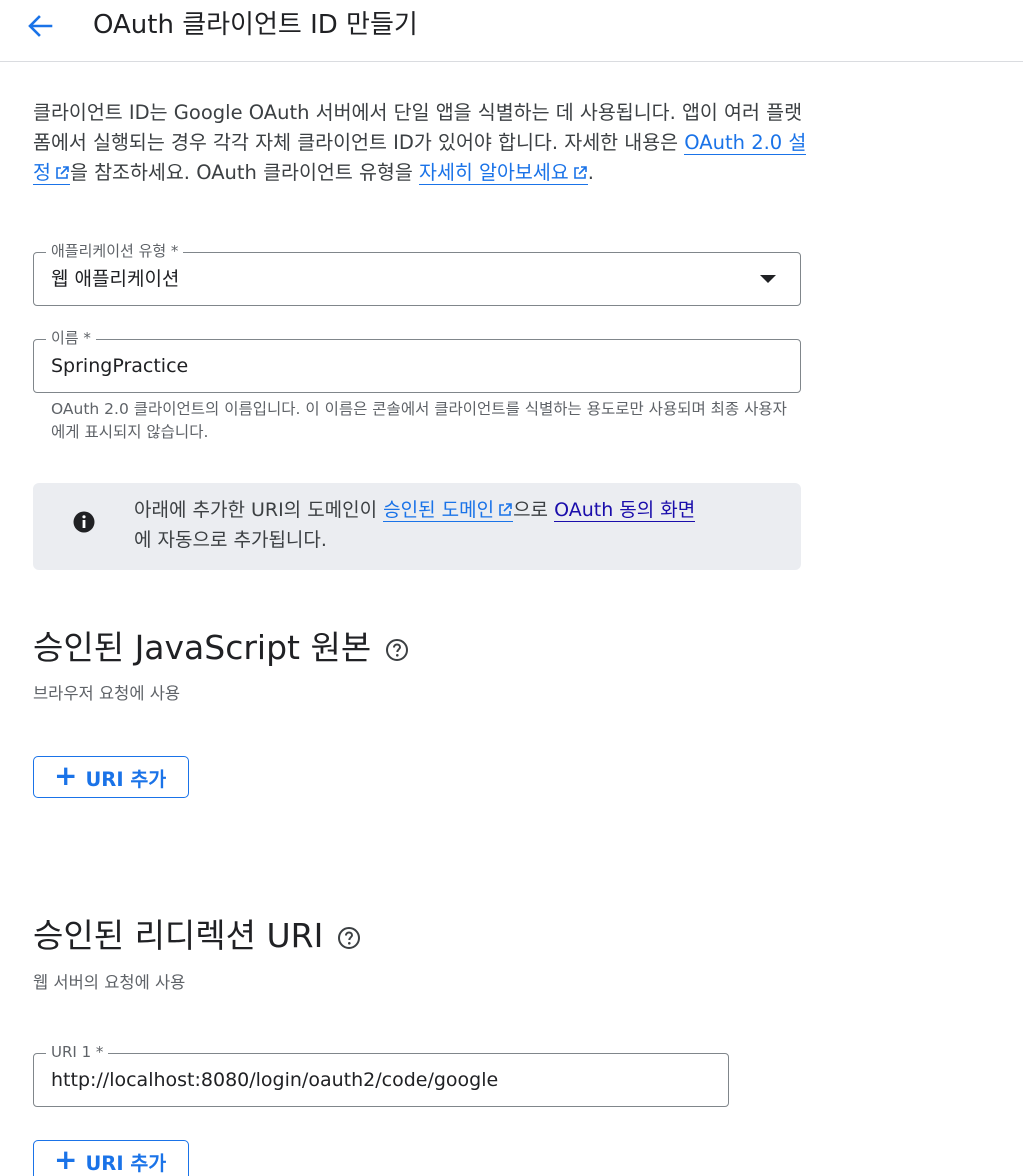  I want to click on name-field: 이름 * SpringPractice, so click(417, 360).